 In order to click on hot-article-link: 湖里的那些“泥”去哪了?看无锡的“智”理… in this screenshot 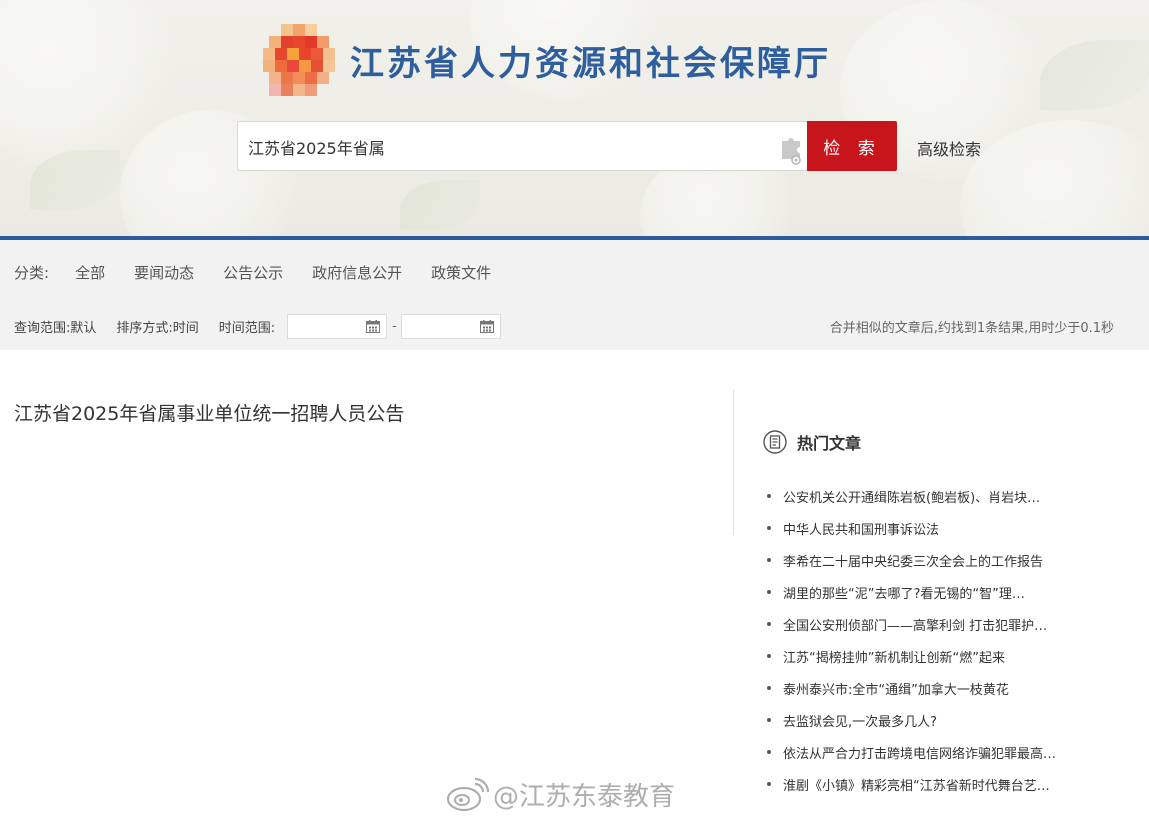, I will do `click(904, 592)`.